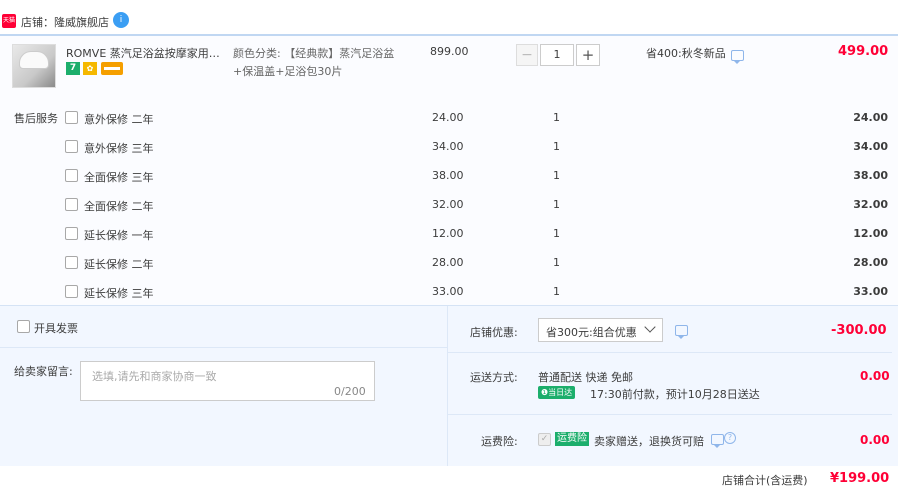  I want to click on discount-selected-value: 省300元:组合优惠, so click(591, 332).